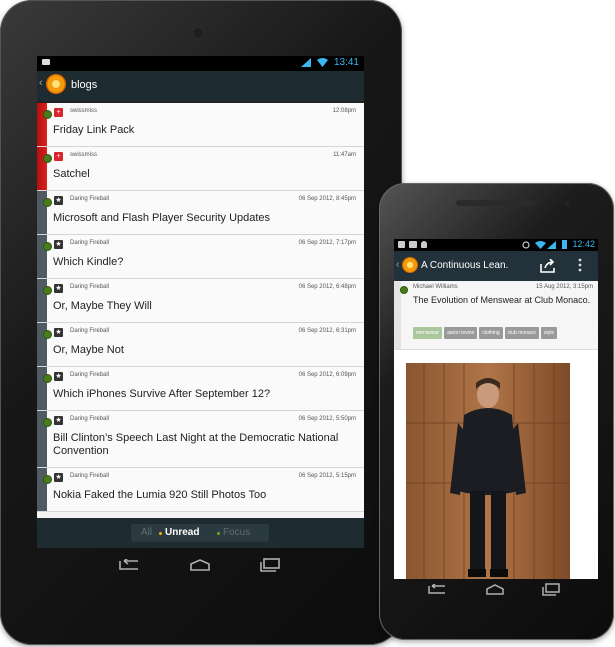 This screenshot has height=647, width=615. What do you see at coordinates (580, 265) in the screenshot?
I see `overflow-menu-icon` at bounding box center [580, 265].